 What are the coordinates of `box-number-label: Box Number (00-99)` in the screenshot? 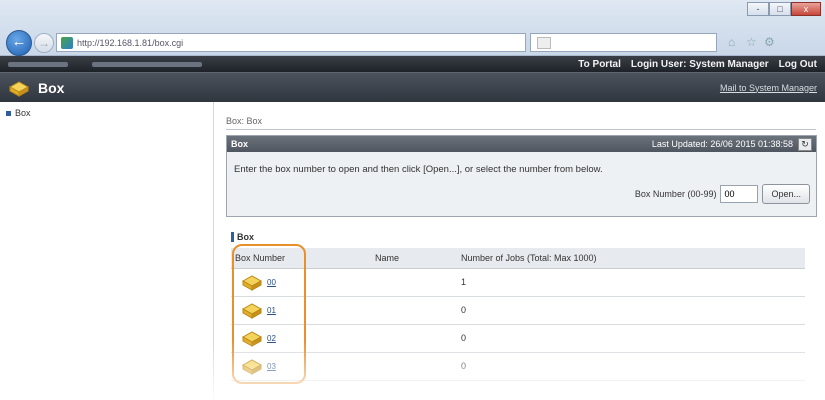 It's located at (675, 194).